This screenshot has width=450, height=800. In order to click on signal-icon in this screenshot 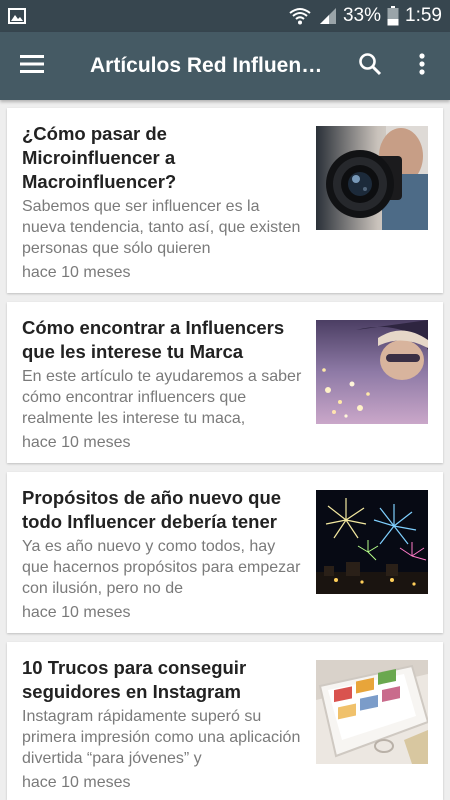, I will do `click(327, 16)`.